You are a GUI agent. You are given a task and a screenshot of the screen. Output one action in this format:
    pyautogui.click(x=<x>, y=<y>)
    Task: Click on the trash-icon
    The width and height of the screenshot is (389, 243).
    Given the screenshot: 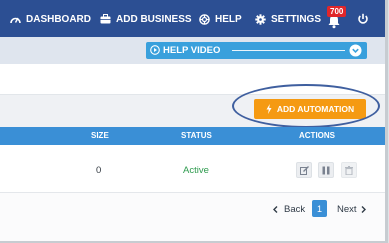 What is the action you would take?
    pyautogui.click(x=349, y=170)
    